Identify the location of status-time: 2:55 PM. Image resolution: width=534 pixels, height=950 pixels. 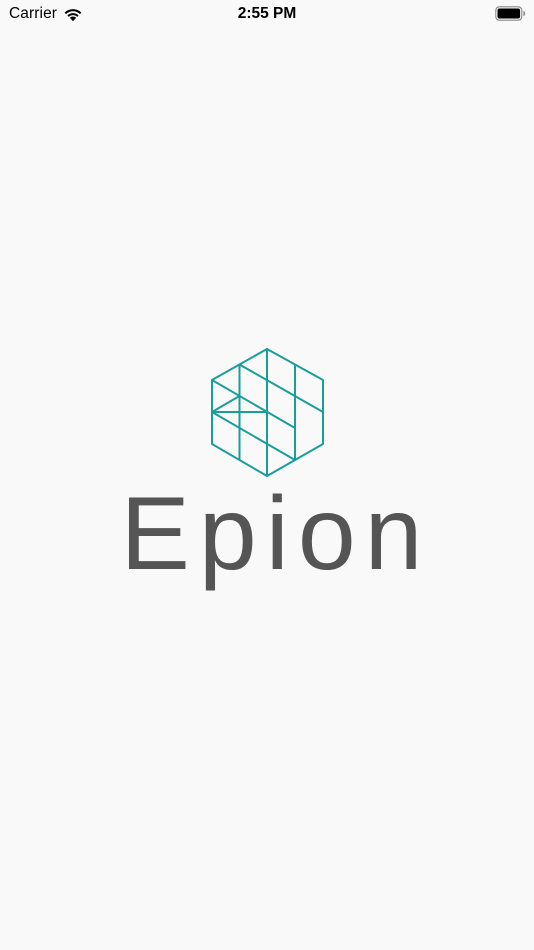
(267, 13).